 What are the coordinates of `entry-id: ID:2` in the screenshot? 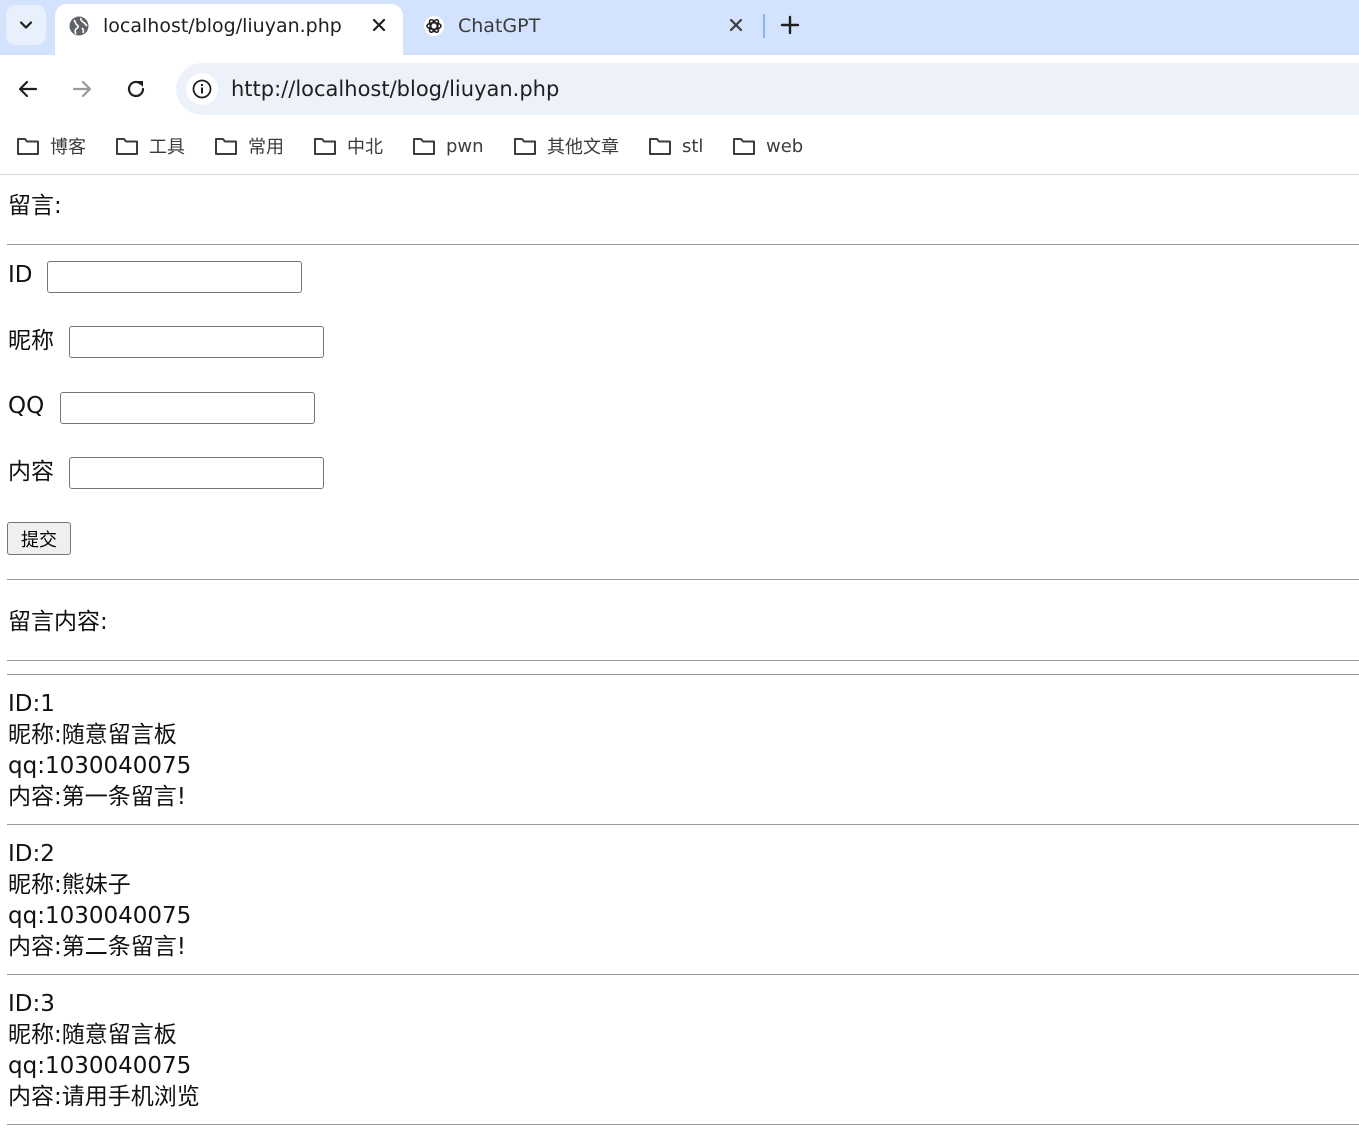 It's located at (31, 854).